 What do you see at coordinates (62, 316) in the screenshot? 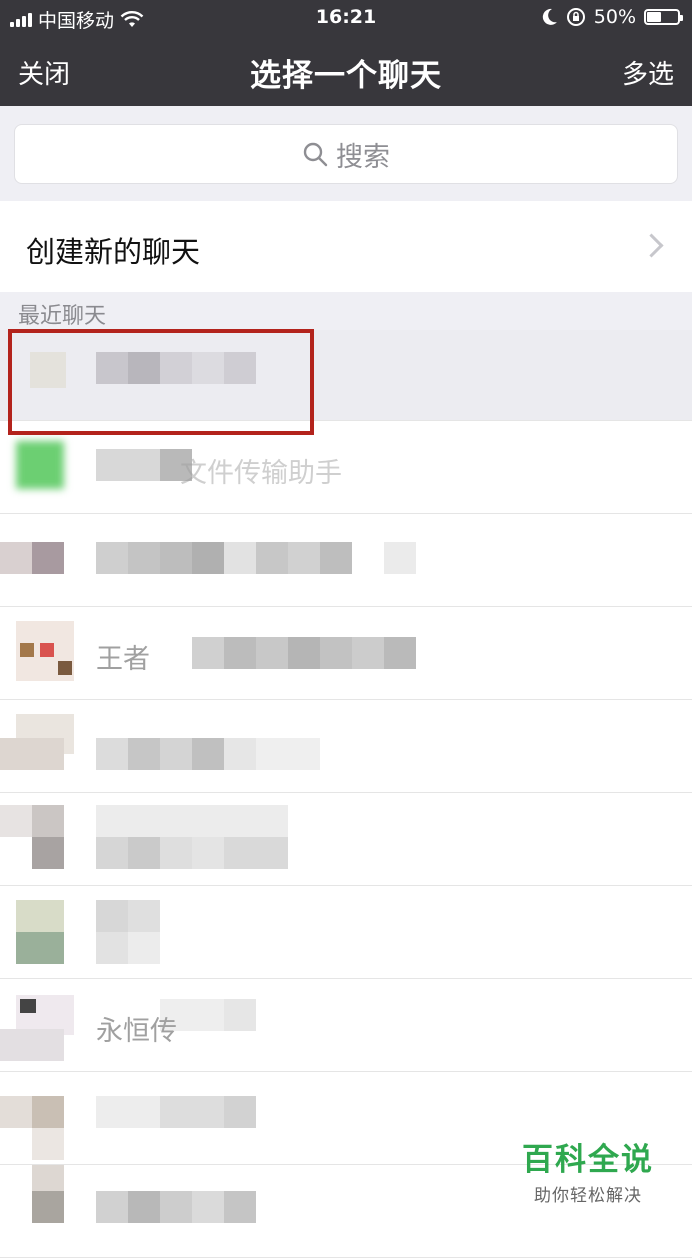
I see `recent-chats-label: 最近聊天` at bounding box center [62, 316].